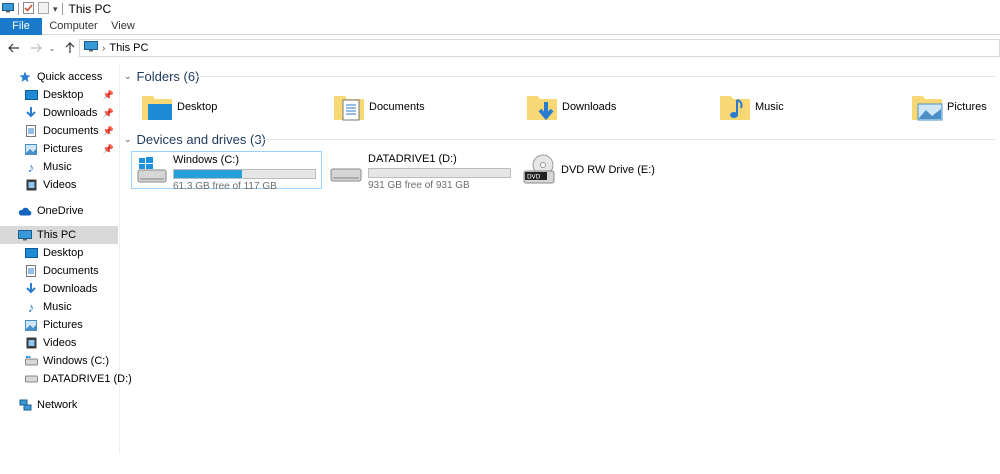 The height and width of the screenshot is (474, 1000). I want to click on nav-pc-videos: Videos, so click(50, 343).